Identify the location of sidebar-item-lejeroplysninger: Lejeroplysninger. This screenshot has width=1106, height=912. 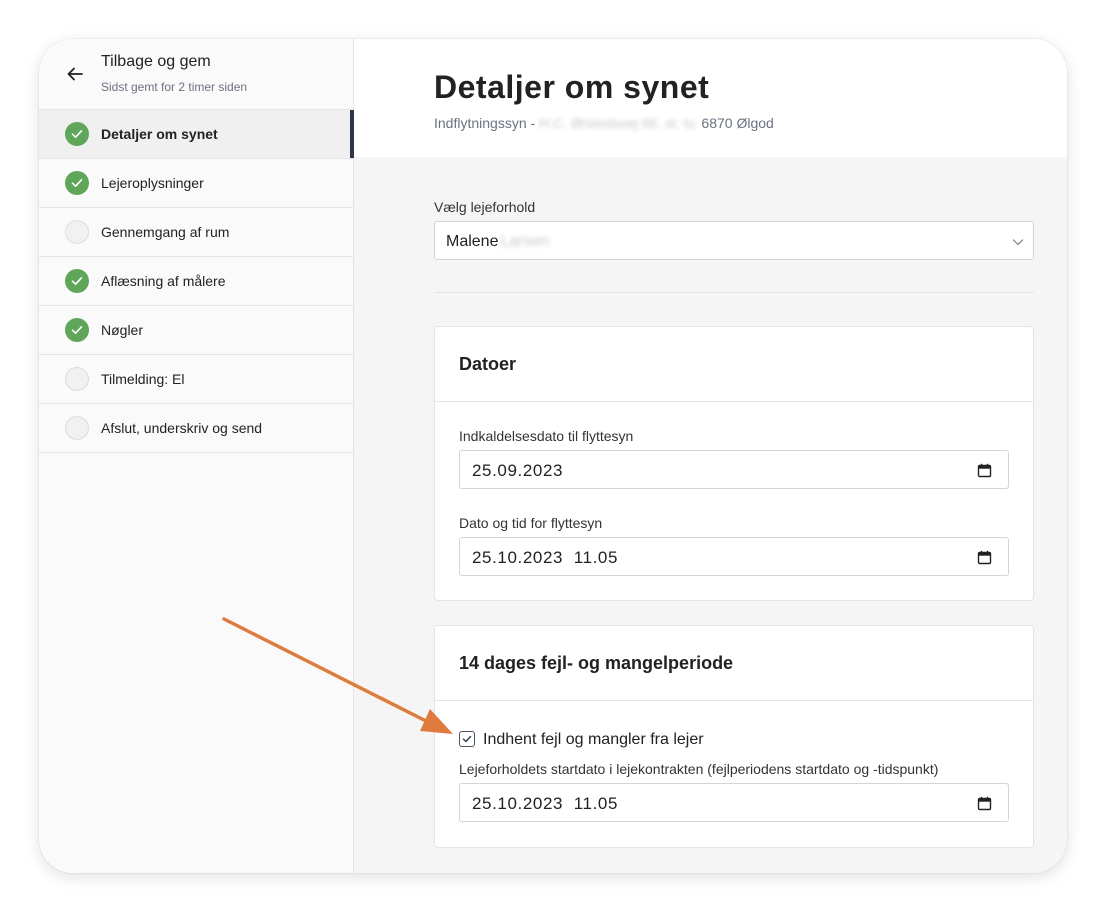
(196, 183).